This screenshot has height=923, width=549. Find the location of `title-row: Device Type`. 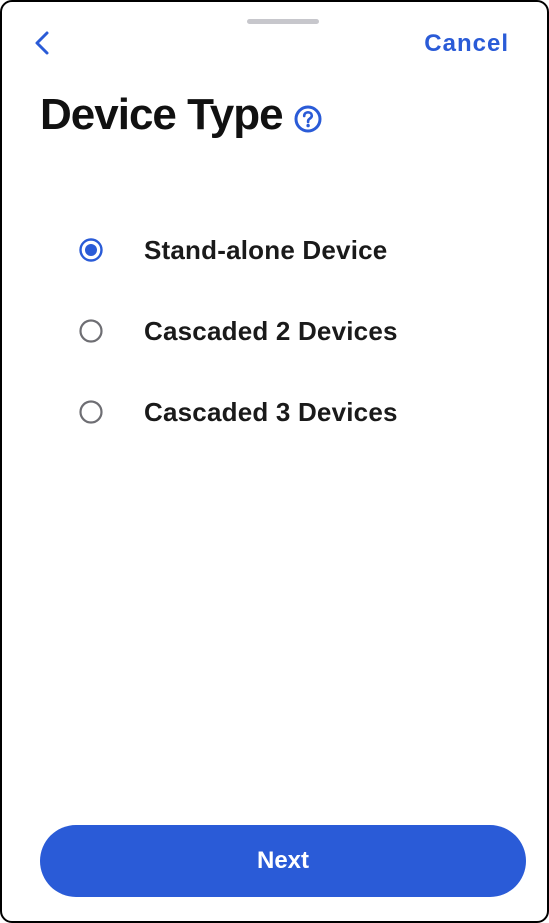

title-row: Device Type is located at coordinates (181, 115).